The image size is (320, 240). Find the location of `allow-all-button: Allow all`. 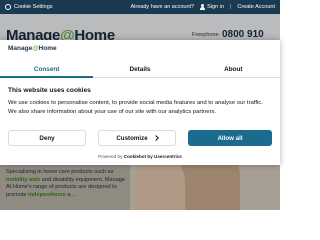

allow-all-button: Allow all is located at coordinates (230, 138).